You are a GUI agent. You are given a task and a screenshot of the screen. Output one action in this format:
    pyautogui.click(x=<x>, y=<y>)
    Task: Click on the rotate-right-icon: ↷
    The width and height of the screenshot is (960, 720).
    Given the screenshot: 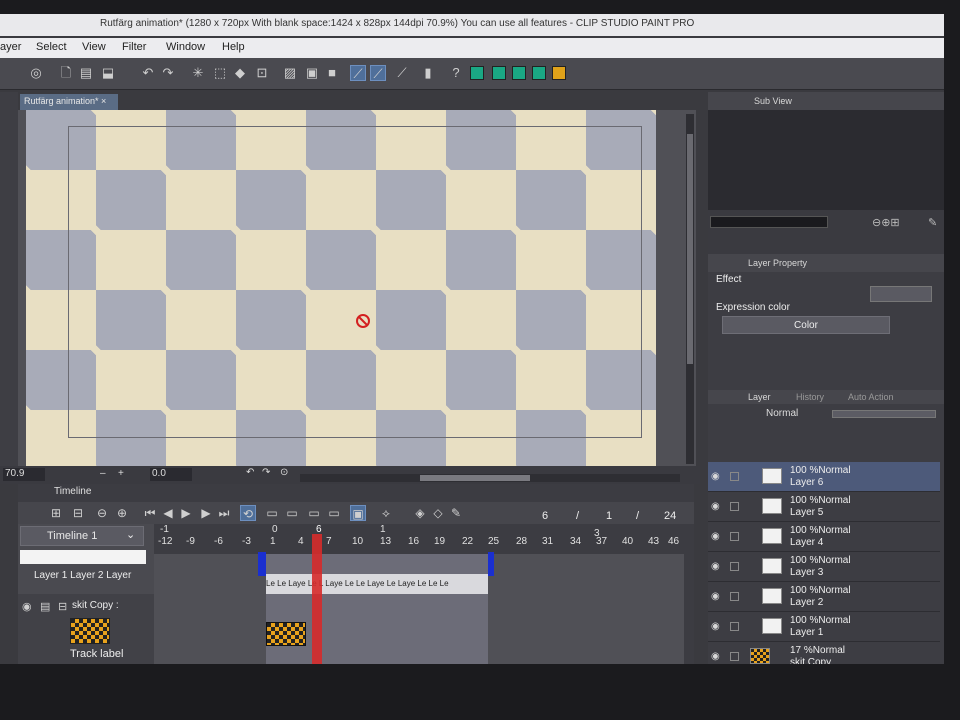 What is the action you would take?
    pyautogui.click(x=266, y=472)
    